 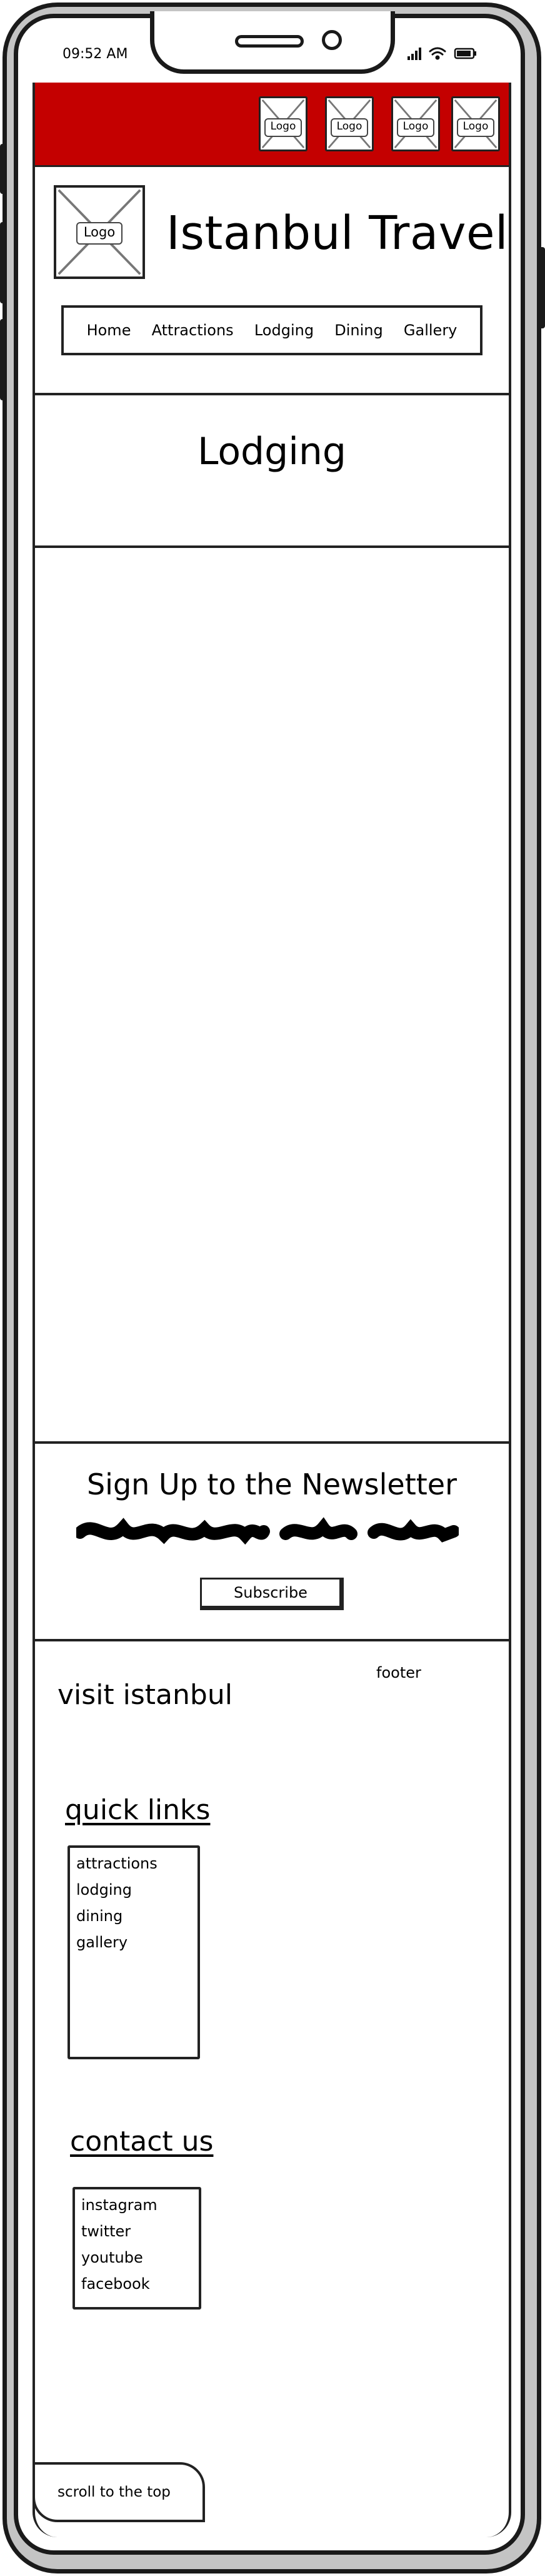 What do you see at coordinates (120, 2492) in the screenshot?
I see `scroll-to-top-button: scroll to the top` at bounding box center [120, 2492].